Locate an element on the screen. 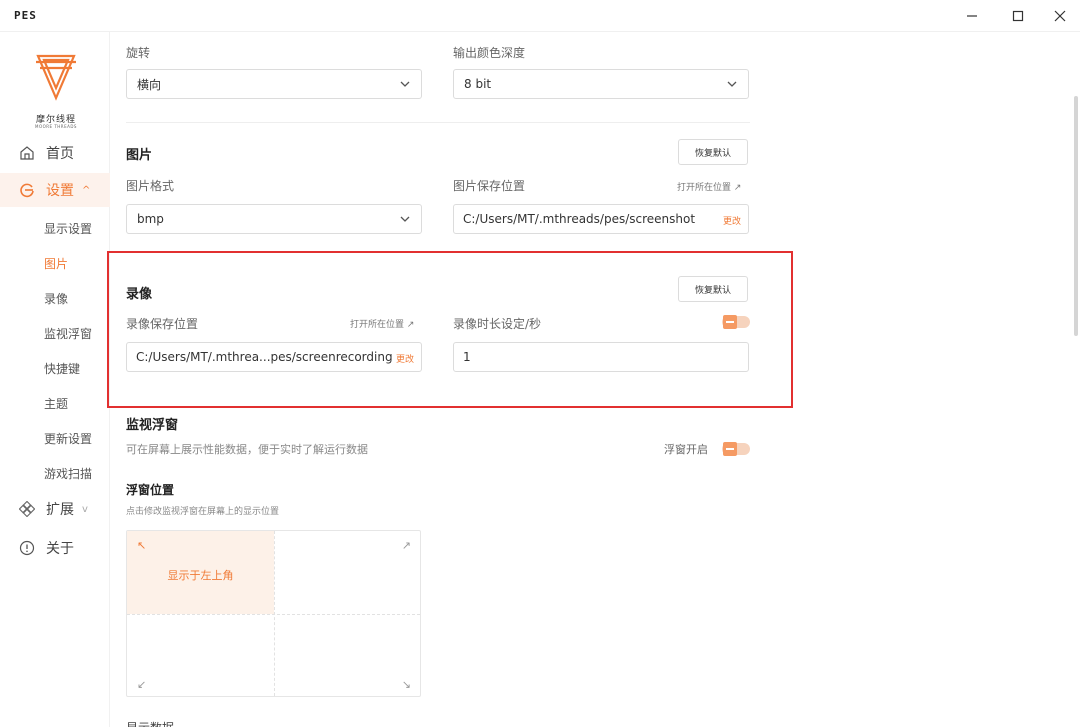  minimize-button is located at coordinates (972, 16).